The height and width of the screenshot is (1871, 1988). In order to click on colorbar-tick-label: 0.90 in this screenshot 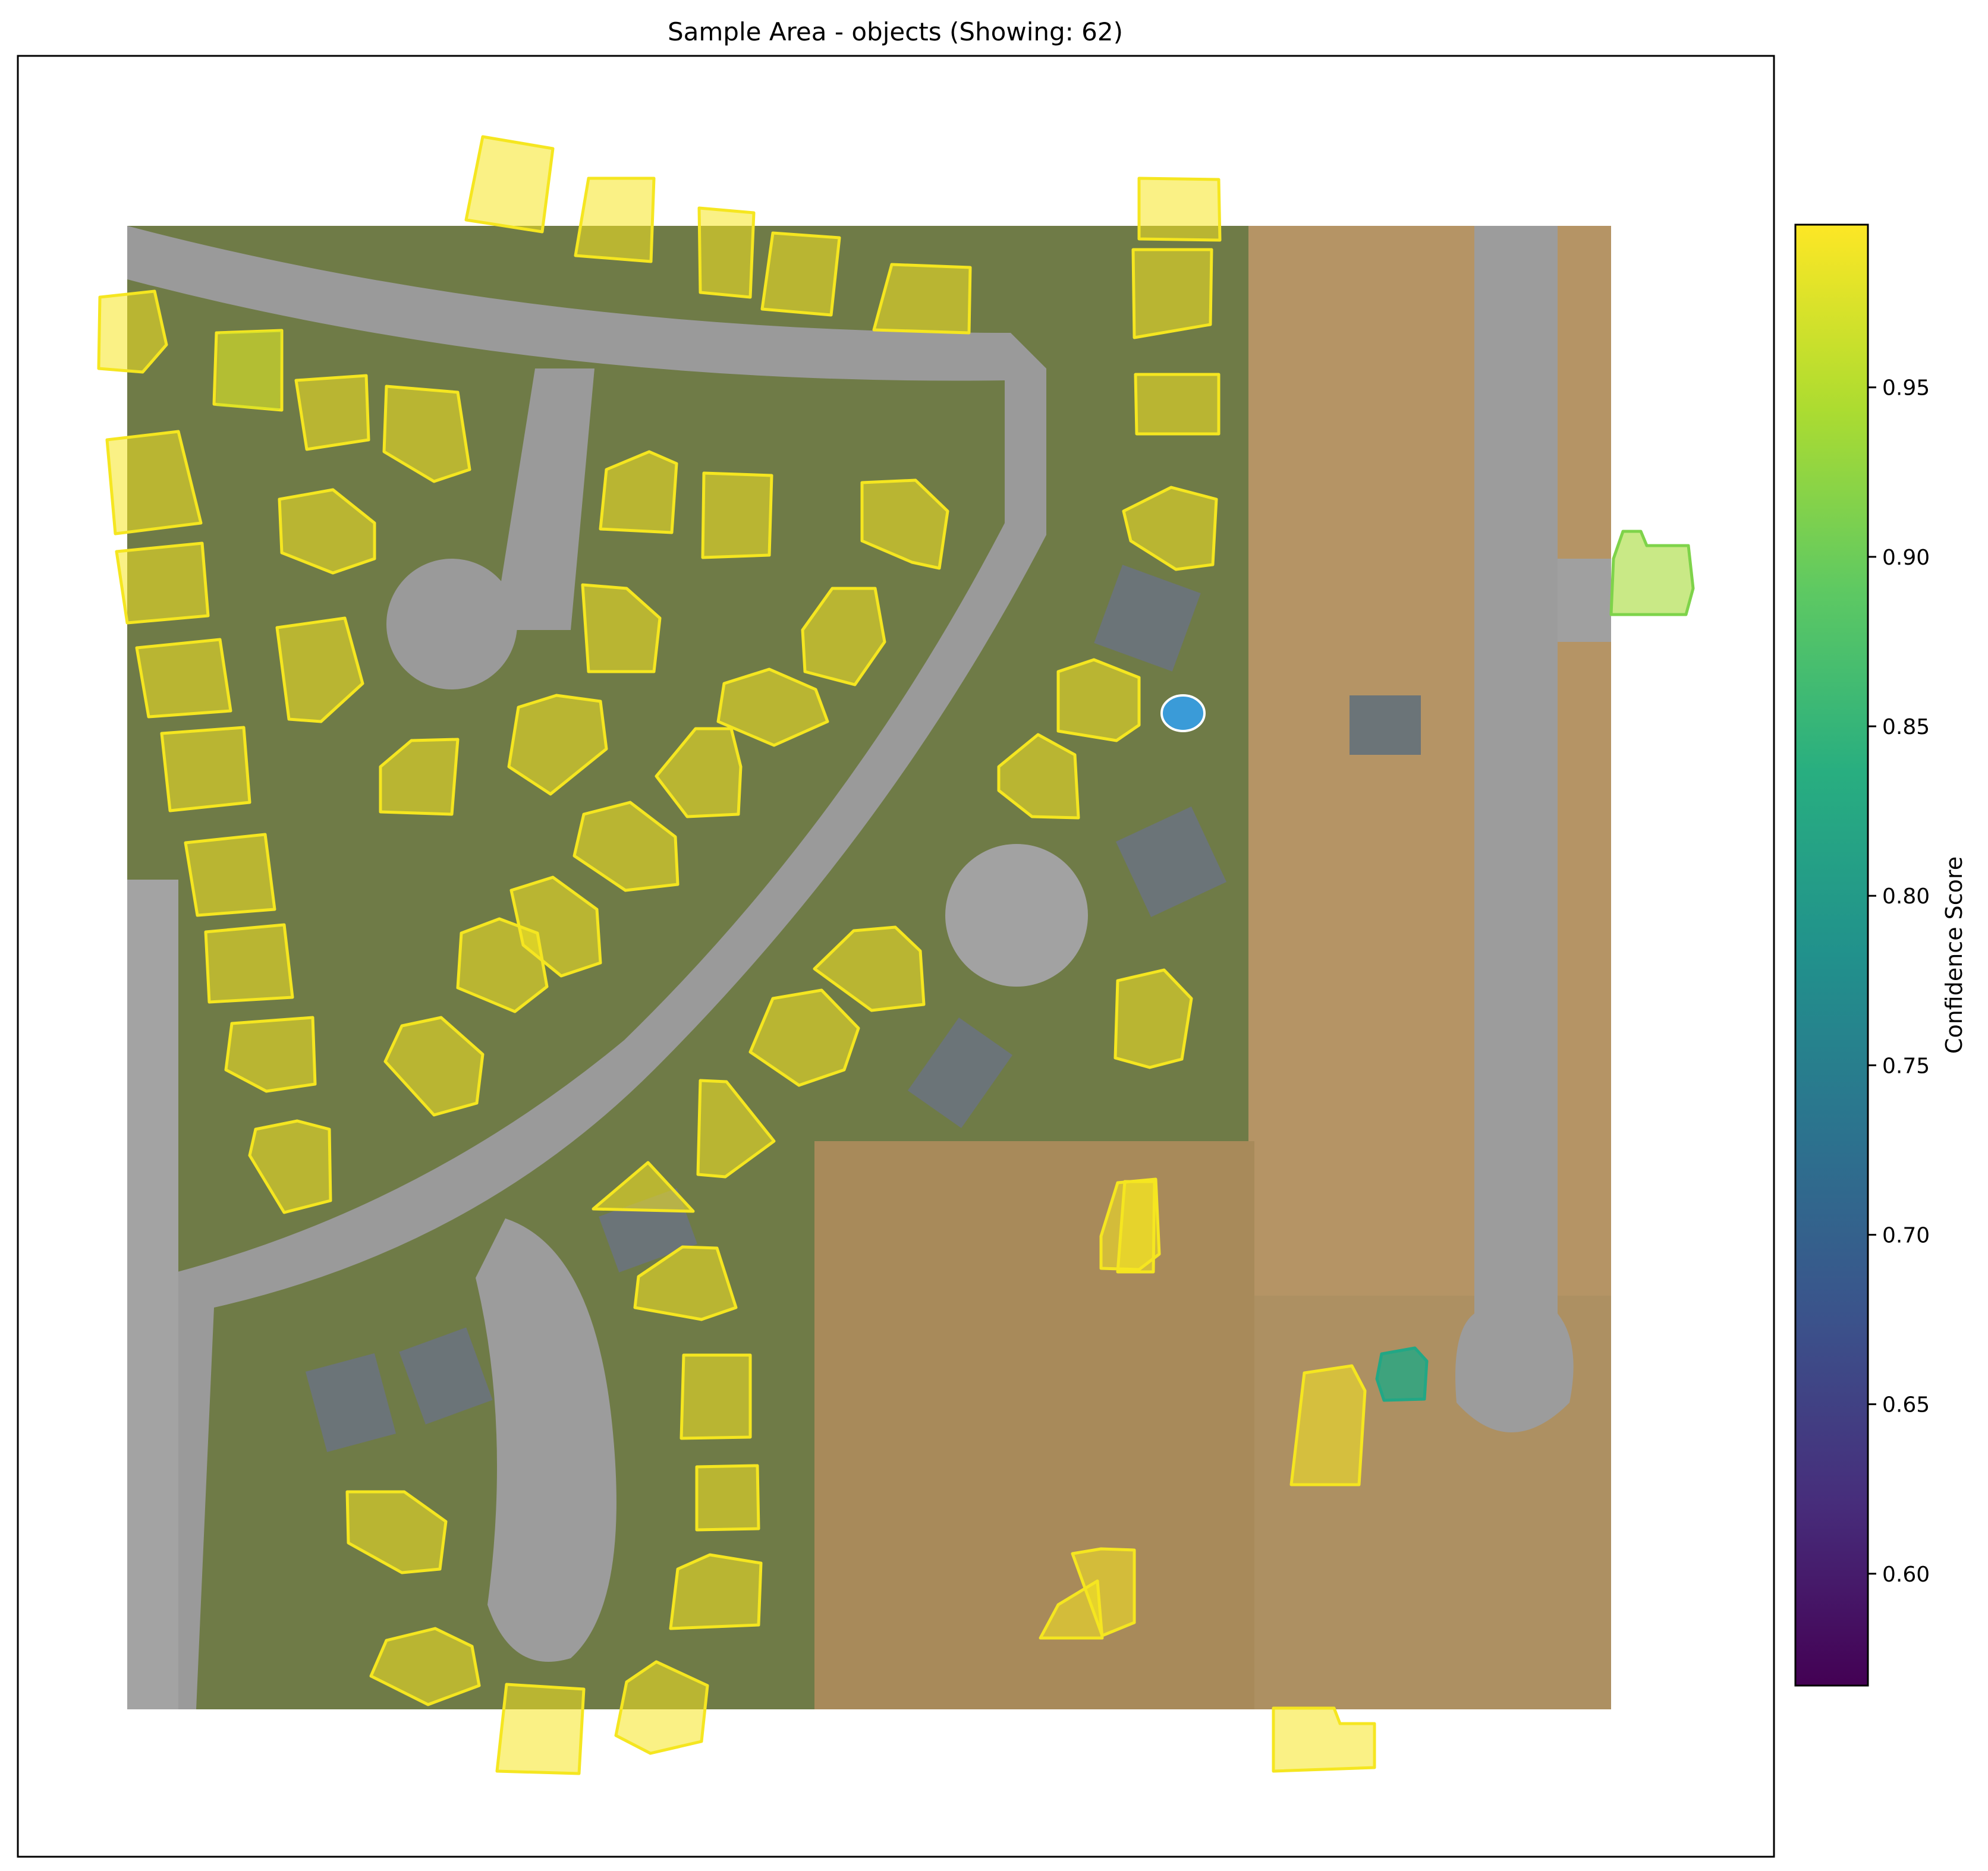, I will do `click(1906, 558)`.